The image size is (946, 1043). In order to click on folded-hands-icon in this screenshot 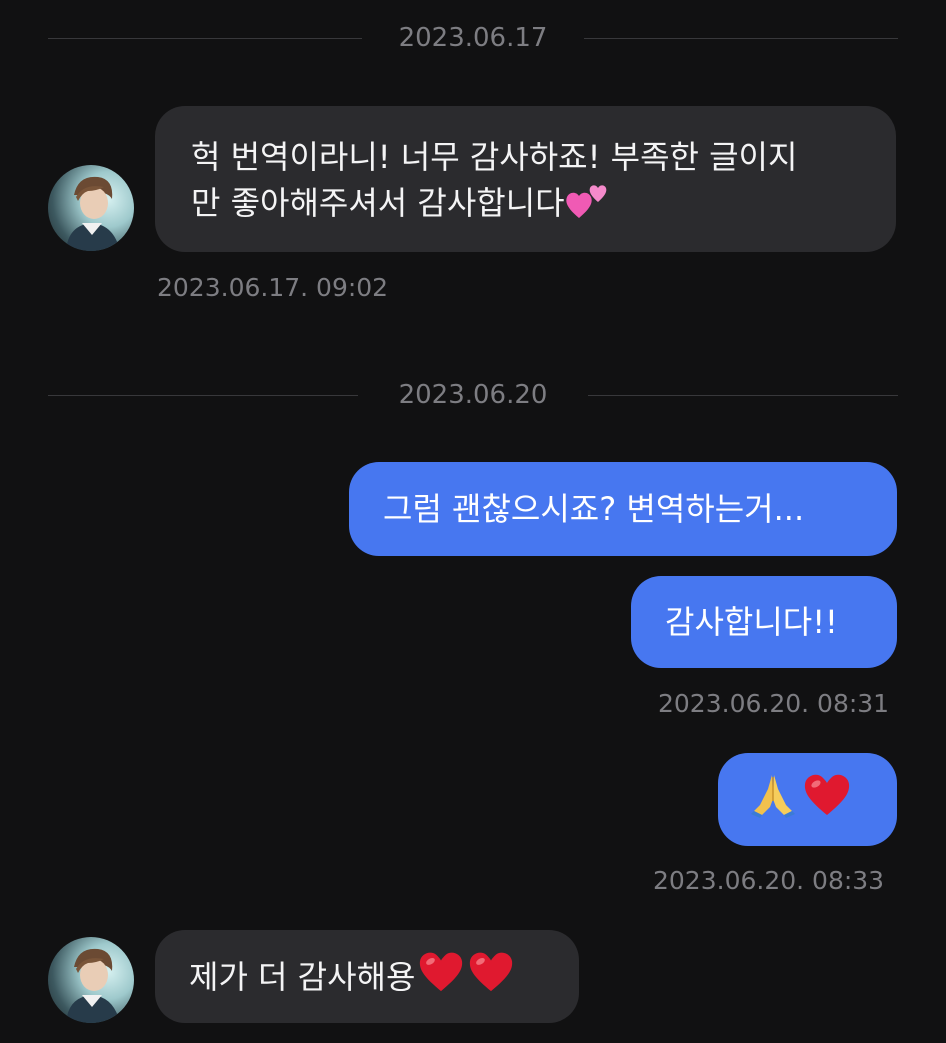, I will do `click(773, 800)`.